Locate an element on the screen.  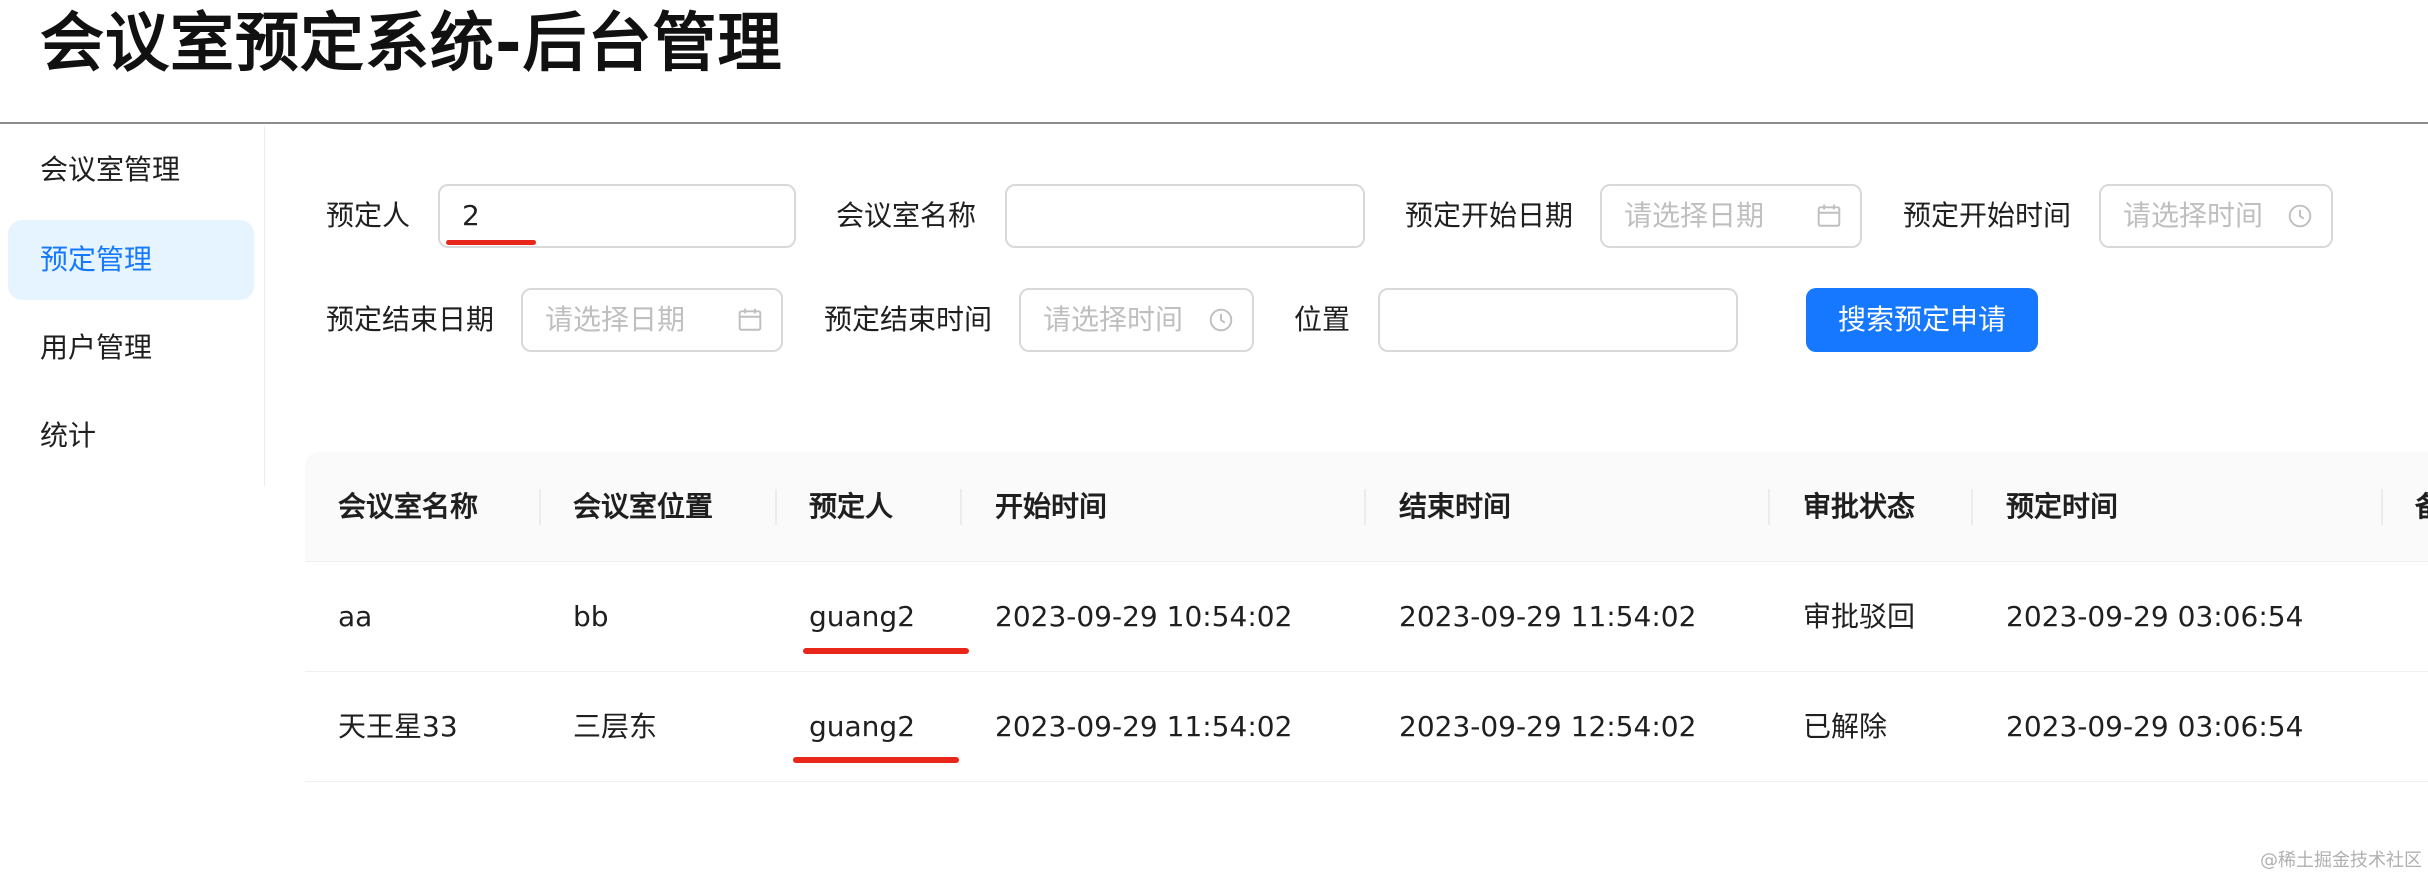
location-input is located at coordinates (1558, 320).